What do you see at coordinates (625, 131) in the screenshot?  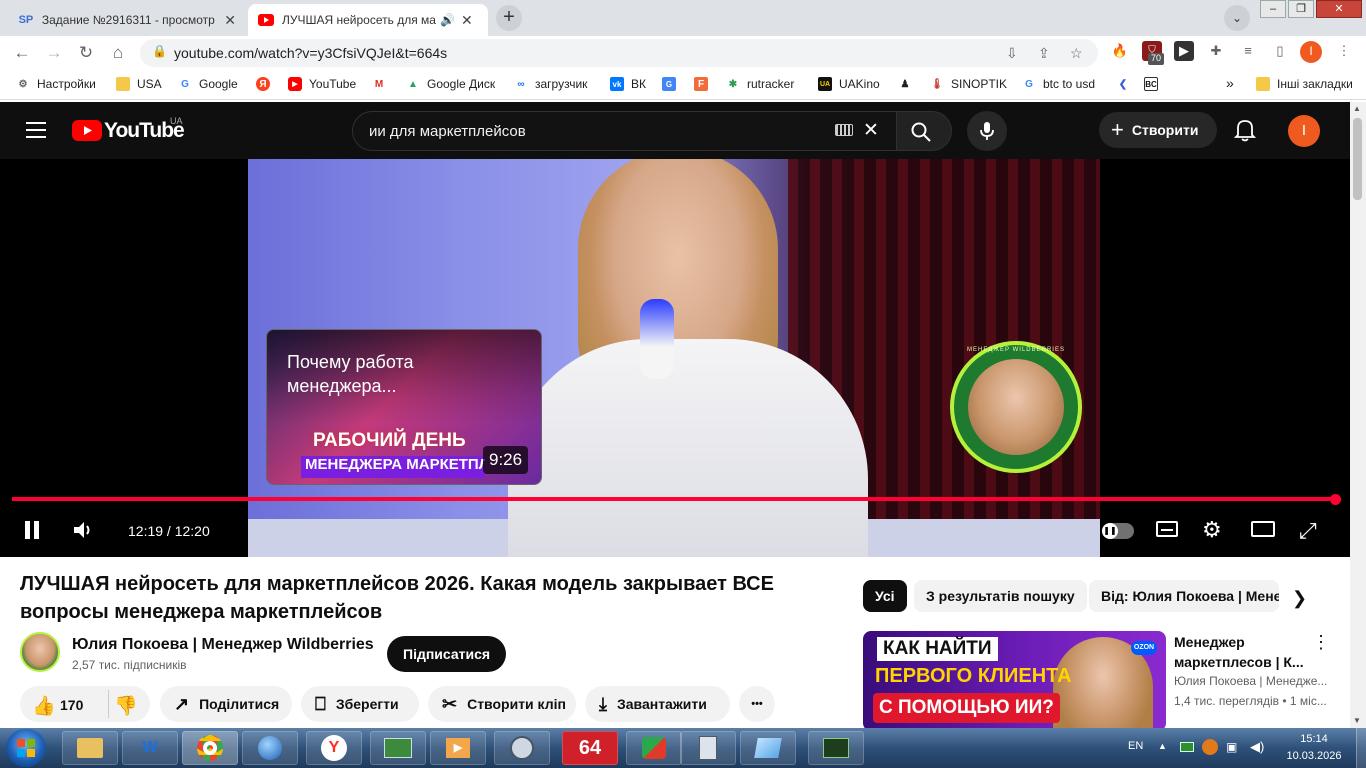 I see `search-box: ии для маркетплейсов ✕` at bounding box center [625, 131].